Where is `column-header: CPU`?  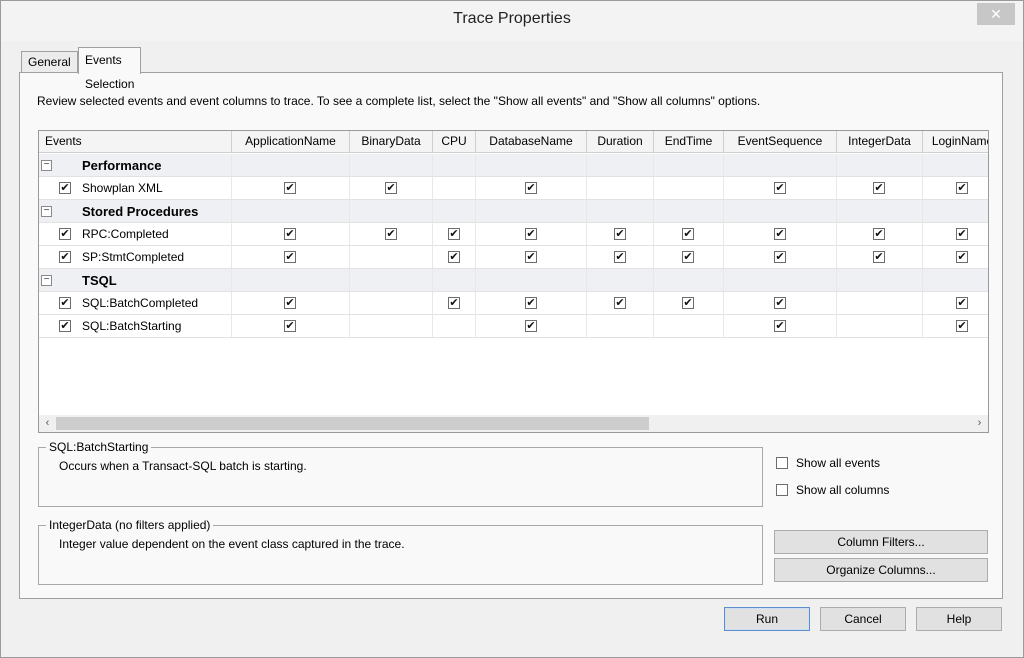 column-header: CPU is located at coordinates (454, 141).